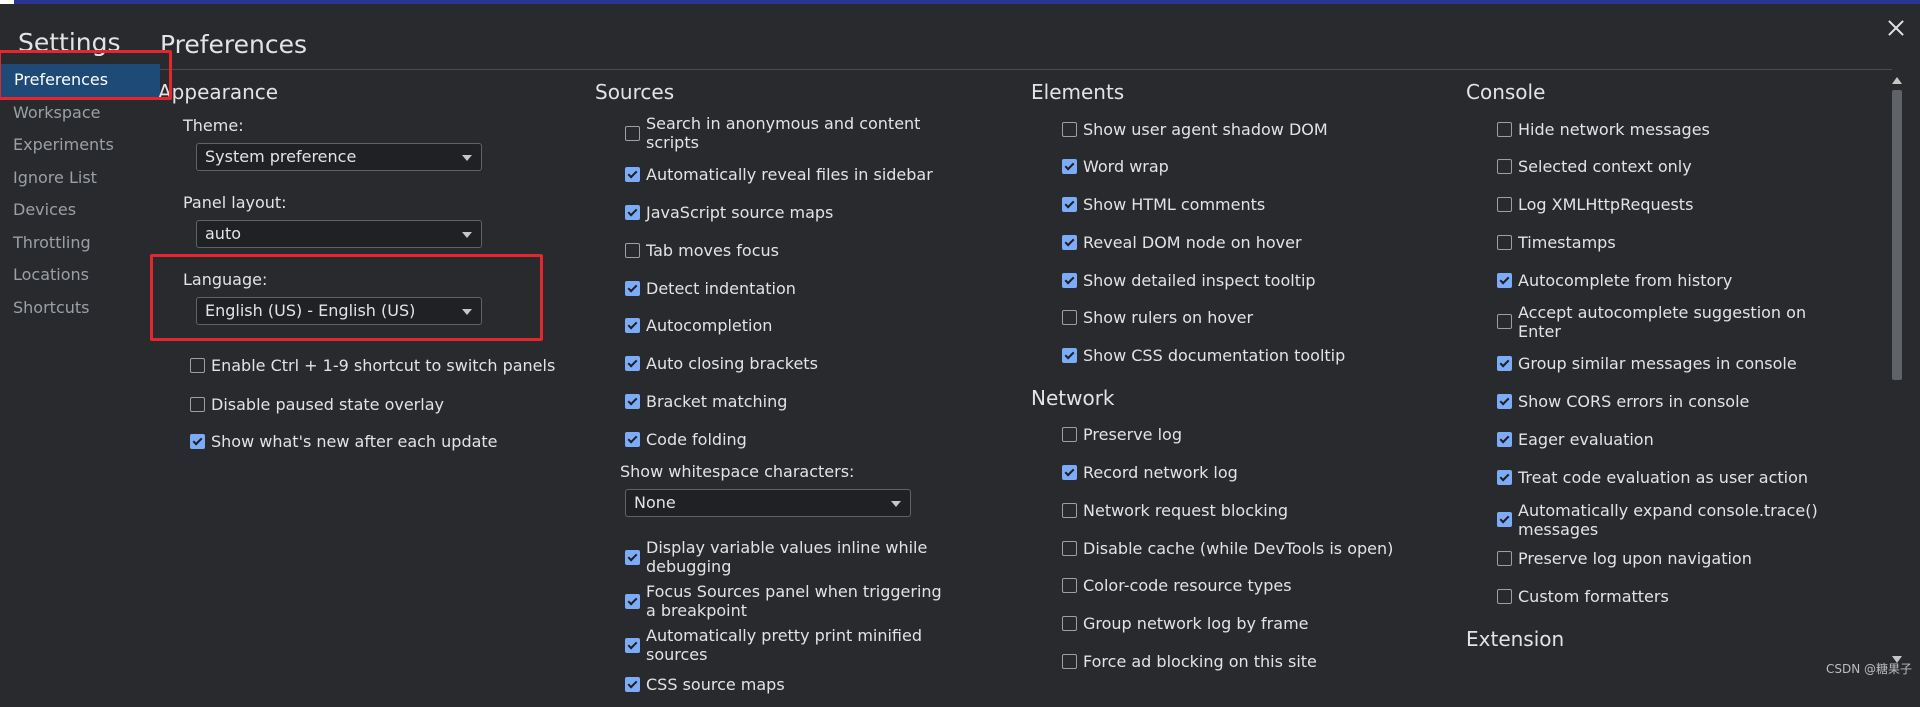 The height and width of the screenshot is (707, 1920). What do you see at coordinates (810, 684) in the screenshot?
I see `checkbox-css-source-maps: CSS source maps` at bounding box center [810, 684].